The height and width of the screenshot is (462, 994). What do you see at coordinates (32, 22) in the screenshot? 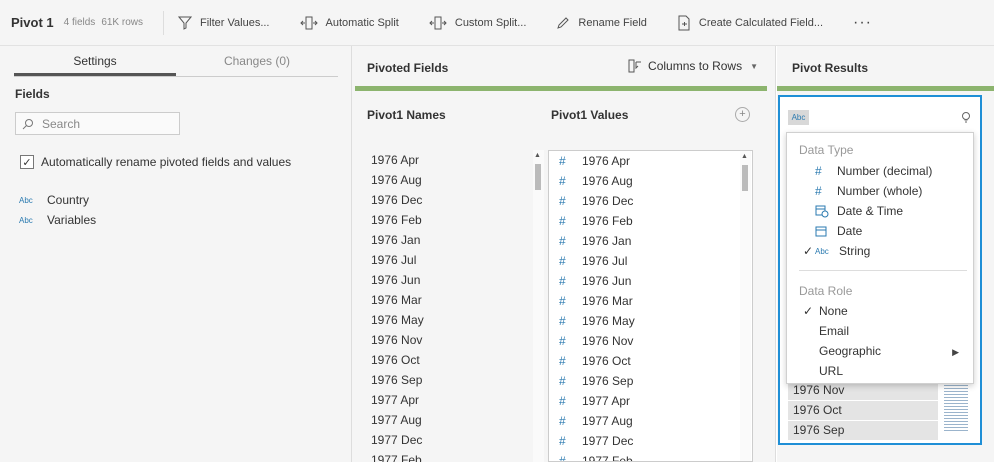
I see `step-title: Pivot 1` at bounding box center [32, 22].